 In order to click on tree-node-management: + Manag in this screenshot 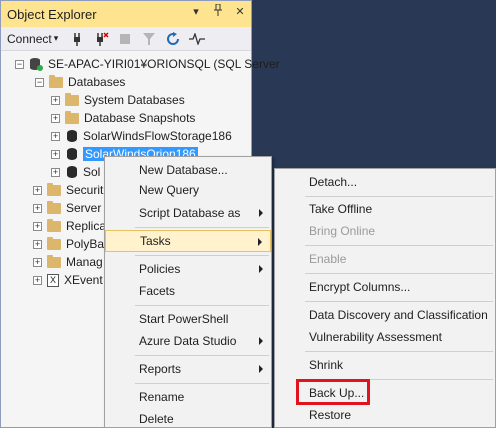, I will do `click(68, 262)`.